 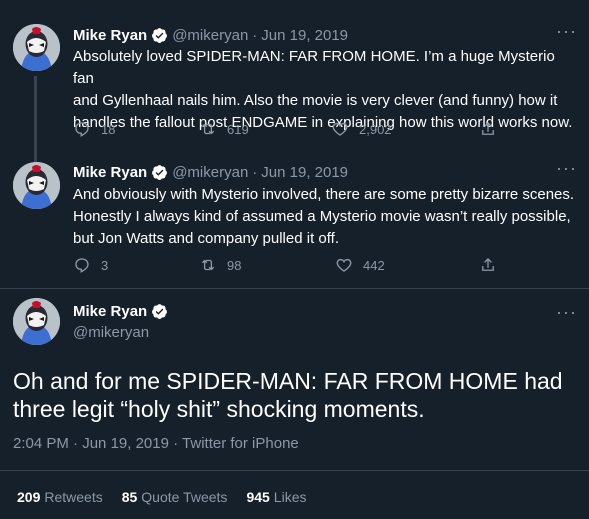 I want to click on likes-count: 945, so click(x=258, y=497).